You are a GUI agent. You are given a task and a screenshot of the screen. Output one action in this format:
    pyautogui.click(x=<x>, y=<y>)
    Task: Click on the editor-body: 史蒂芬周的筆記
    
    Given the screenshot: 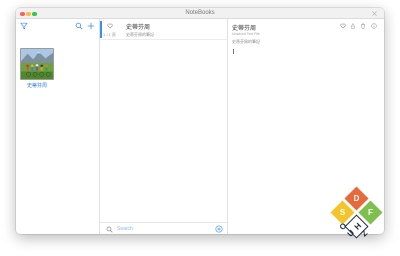 What is the action you would take?
    pyautogui.click(x=246, y=42)
    